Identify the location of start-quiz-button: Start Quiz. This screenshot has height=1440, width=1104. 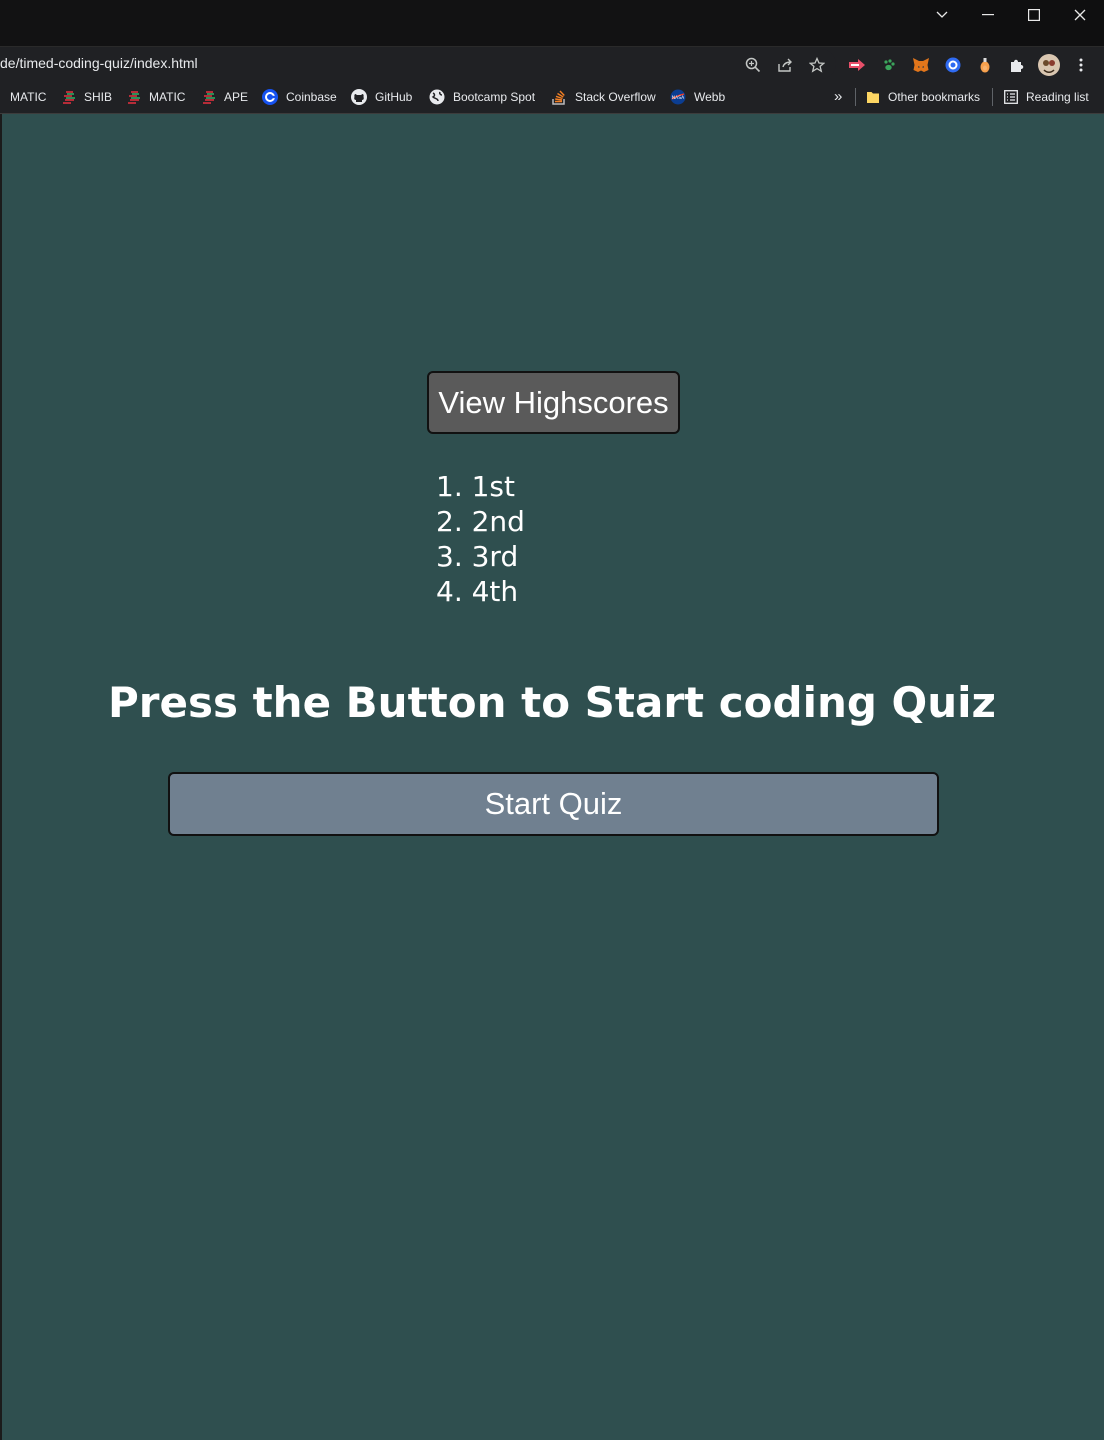
(553, 804).